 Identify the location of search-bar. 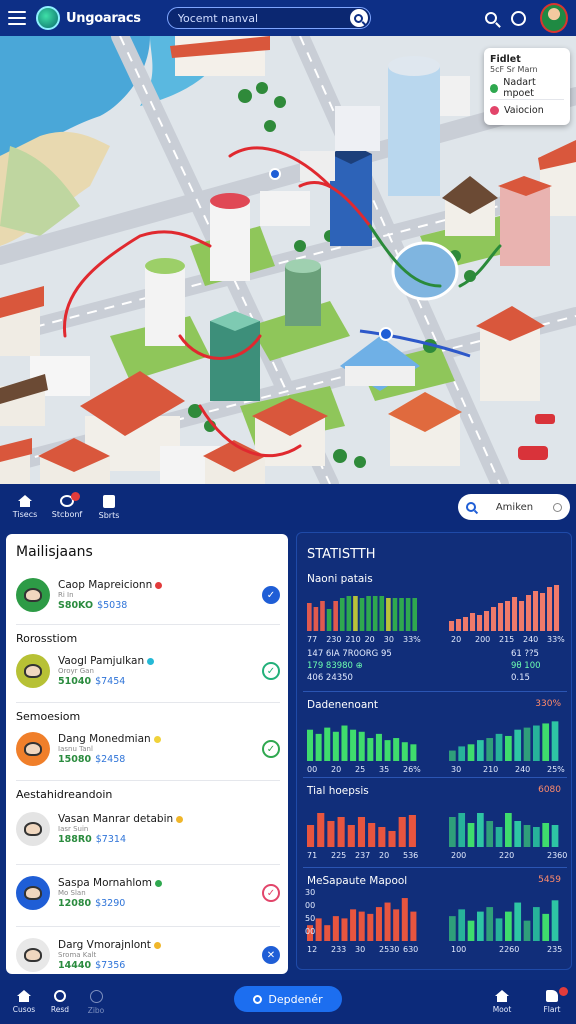
(268, 18).